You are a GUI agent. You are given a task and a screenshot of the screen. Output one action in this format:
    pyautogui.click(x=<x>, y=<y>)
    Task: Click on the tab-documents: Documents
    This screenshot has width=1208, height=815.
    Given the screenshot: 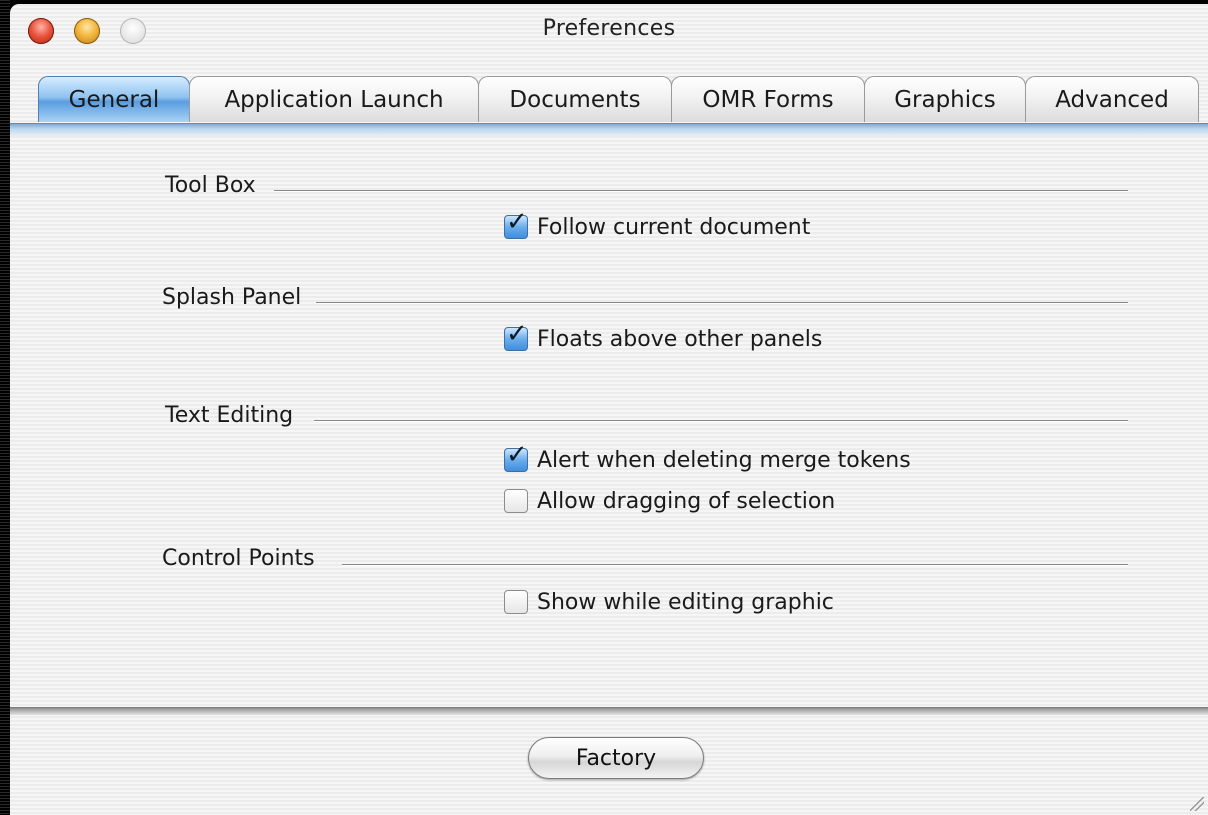 What is the action you would take?
    pyautogui.click(x=575, y=99)
    